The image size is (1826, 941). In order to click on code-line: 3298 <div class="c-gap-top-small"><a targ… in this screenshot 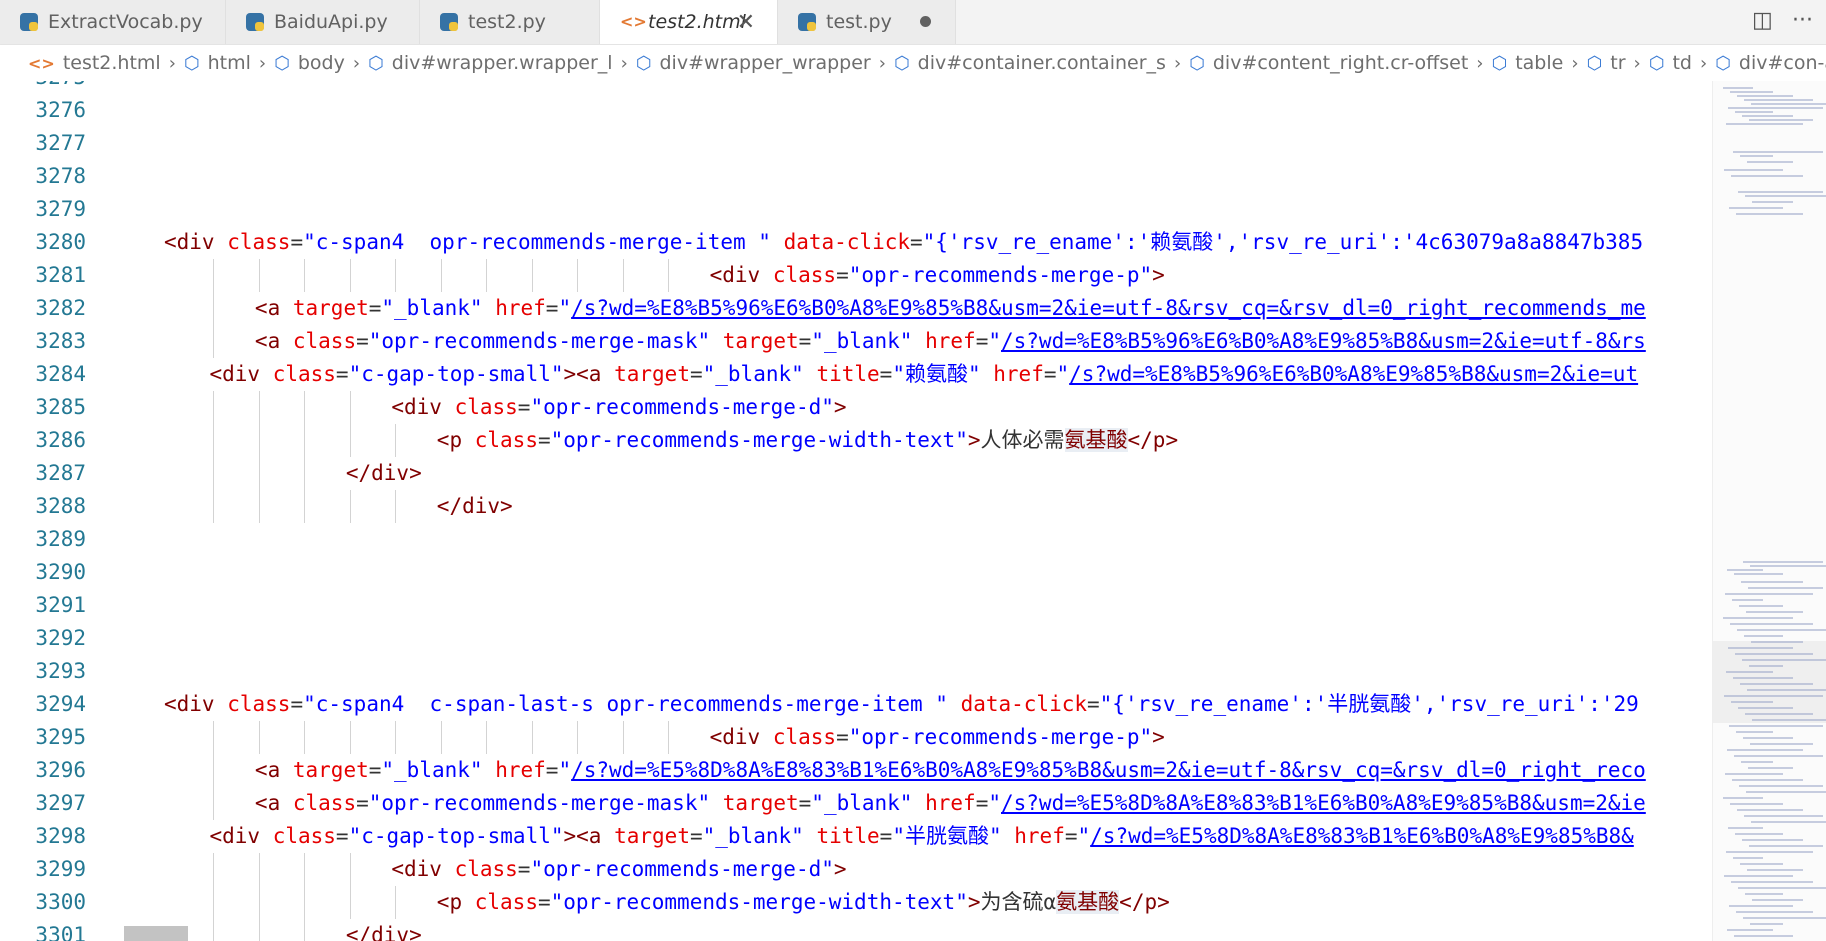, I will do `click(856, 836)`.